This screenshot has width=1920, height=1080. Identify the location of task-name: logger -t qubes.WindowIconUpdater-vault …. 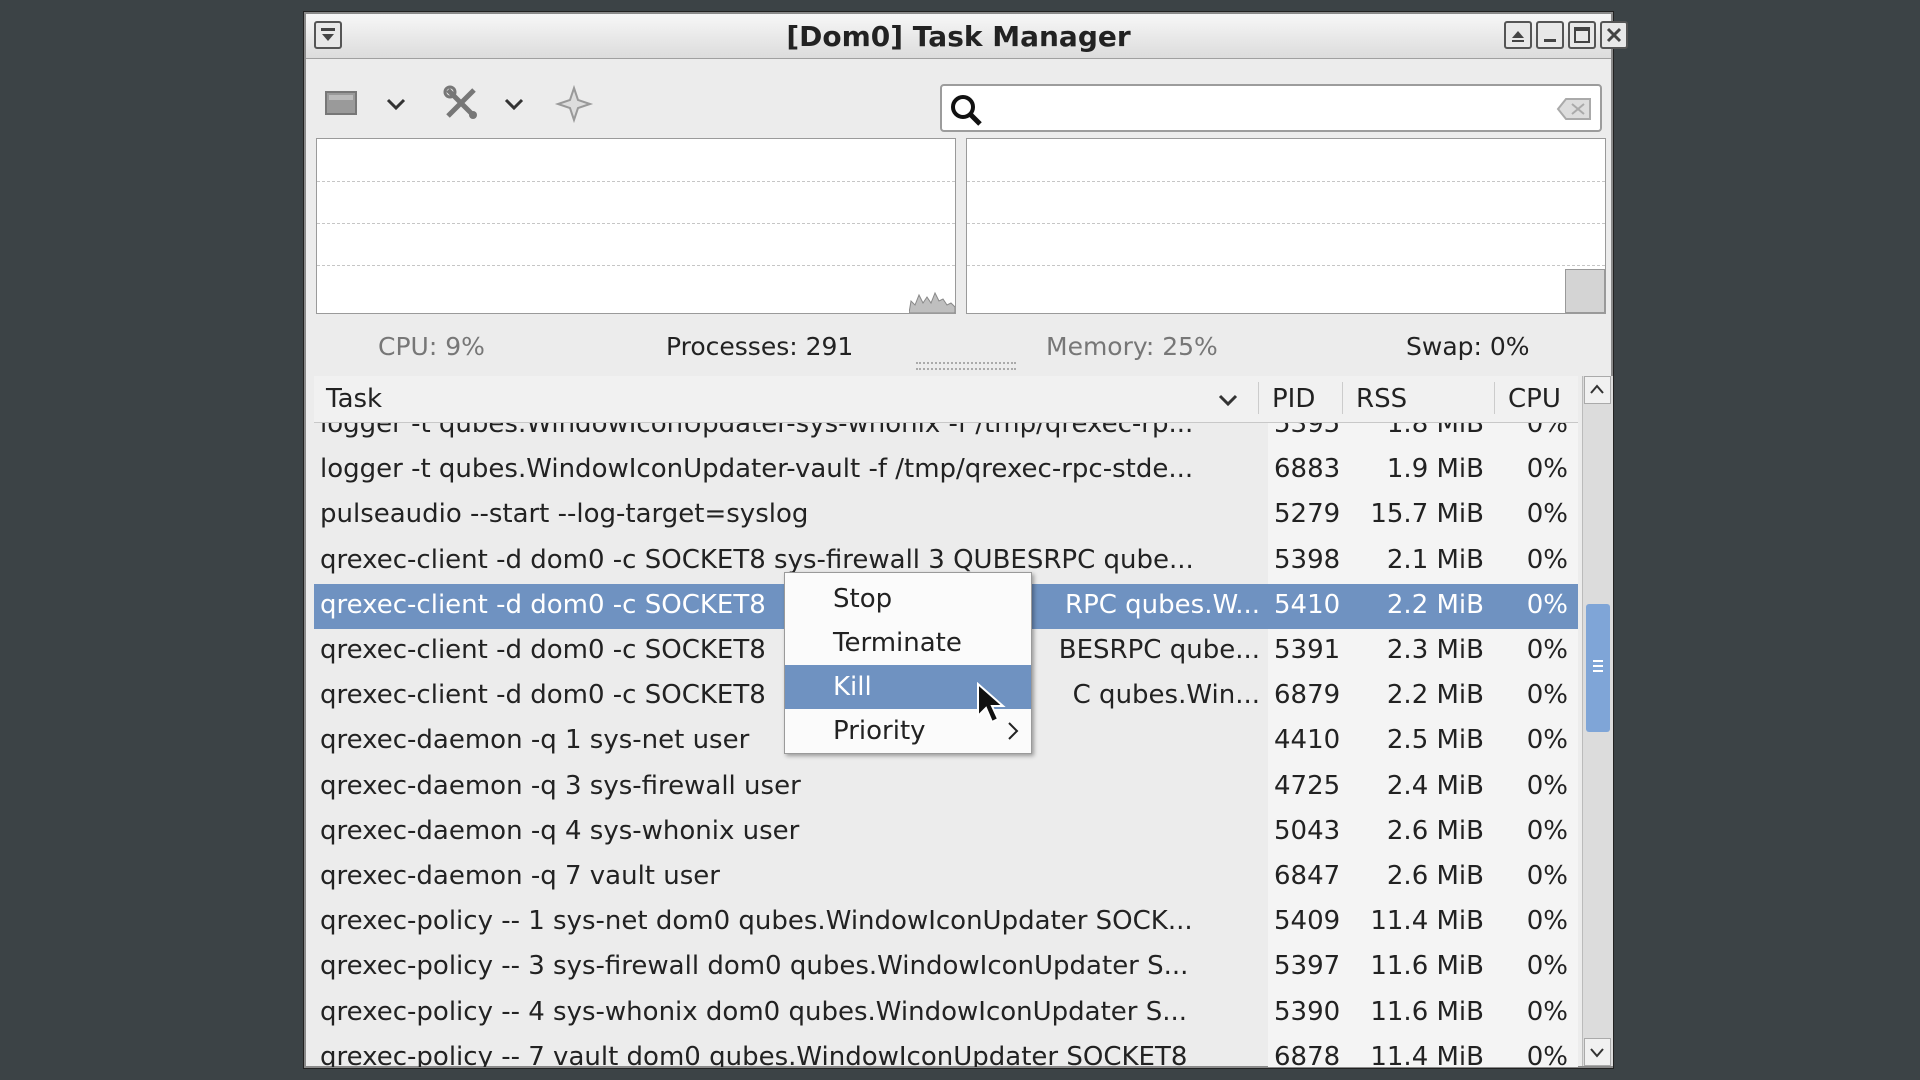
(757, 469).